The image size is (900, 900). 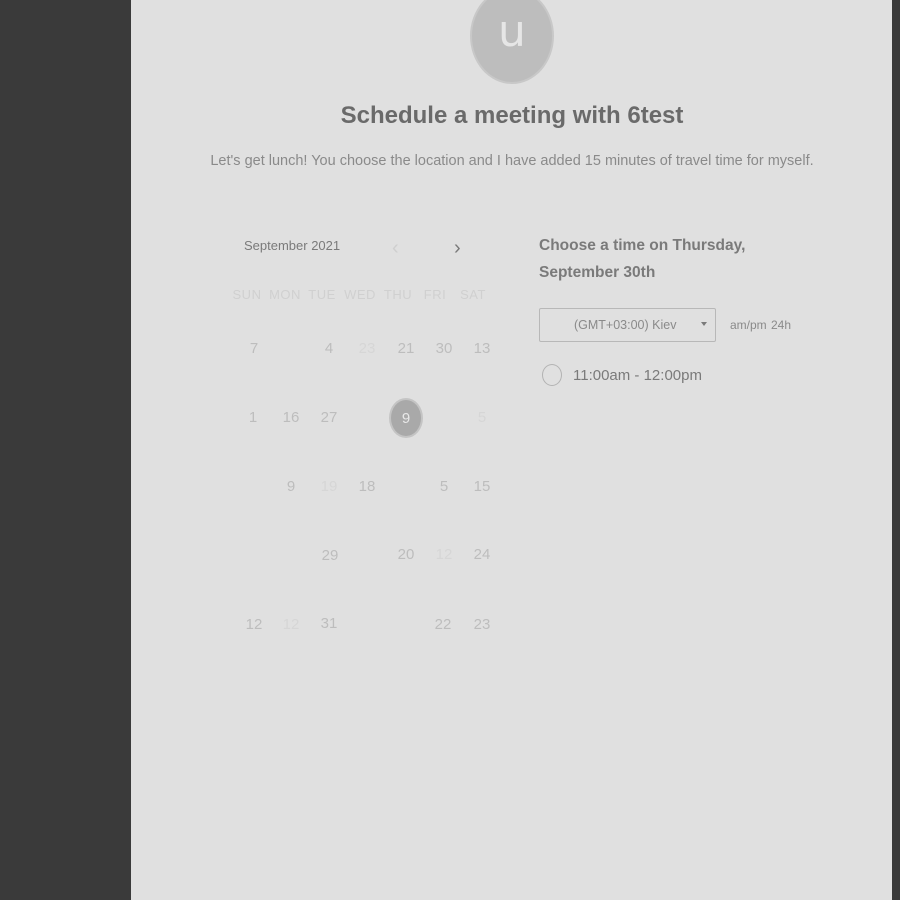 I want to click on calendar-day: 9, so click(x=291, y=486).